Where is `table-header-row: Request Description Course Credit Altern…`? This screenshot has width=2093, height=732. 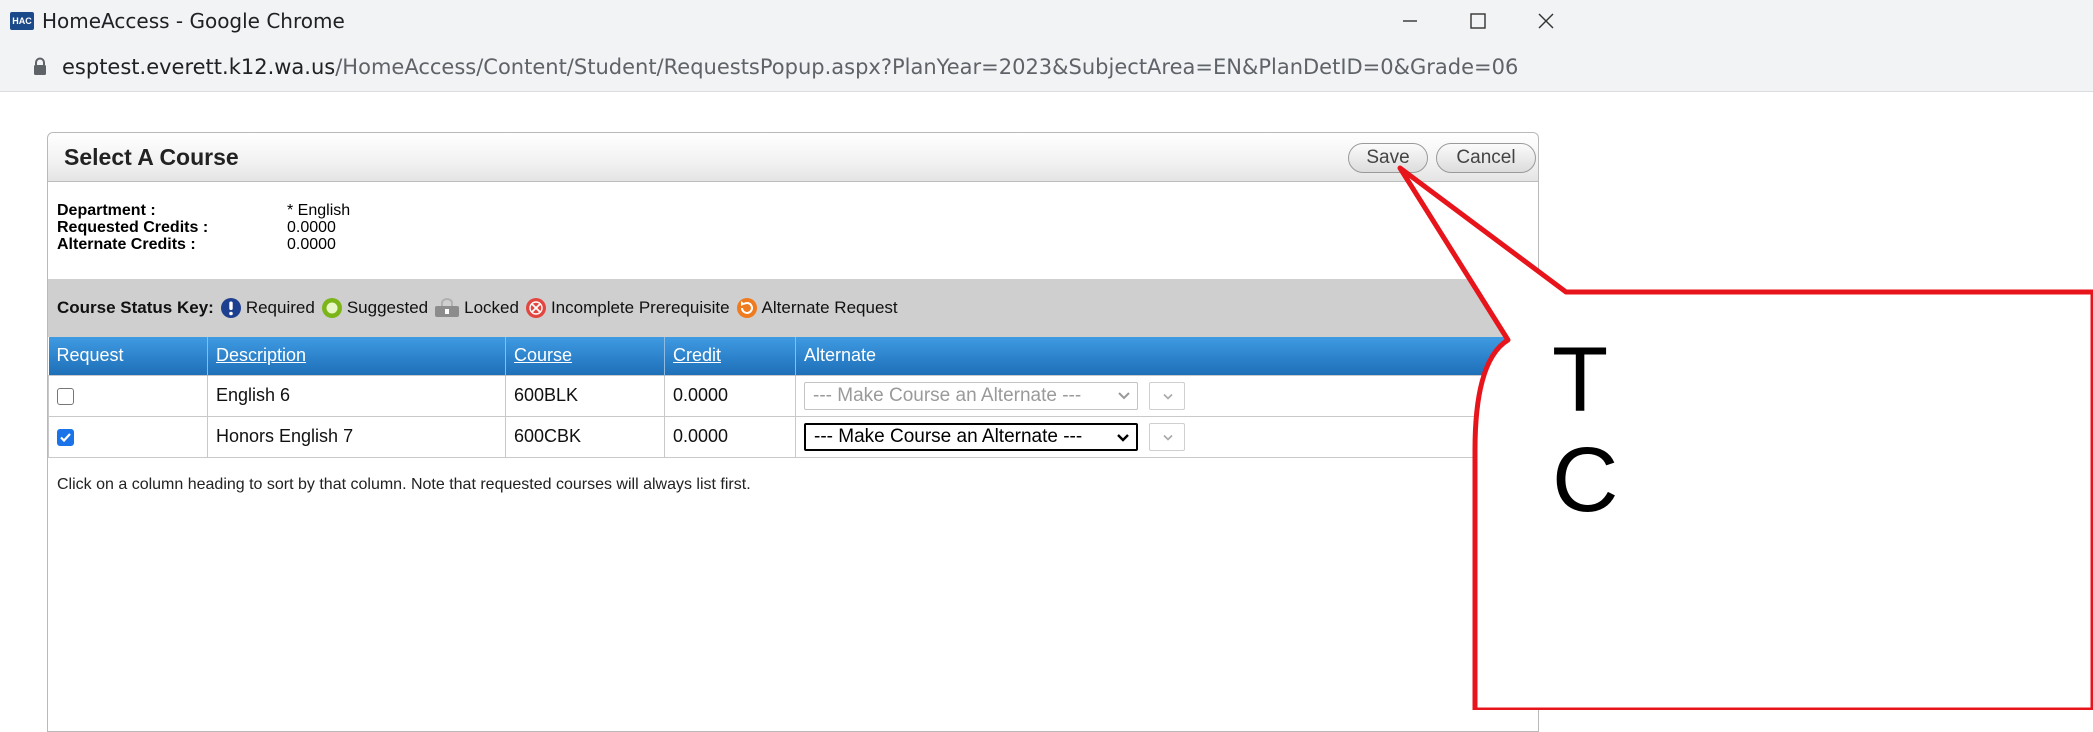 table-header-row: Request Description Course Credit Altern… is located at coordinates (794, 356).